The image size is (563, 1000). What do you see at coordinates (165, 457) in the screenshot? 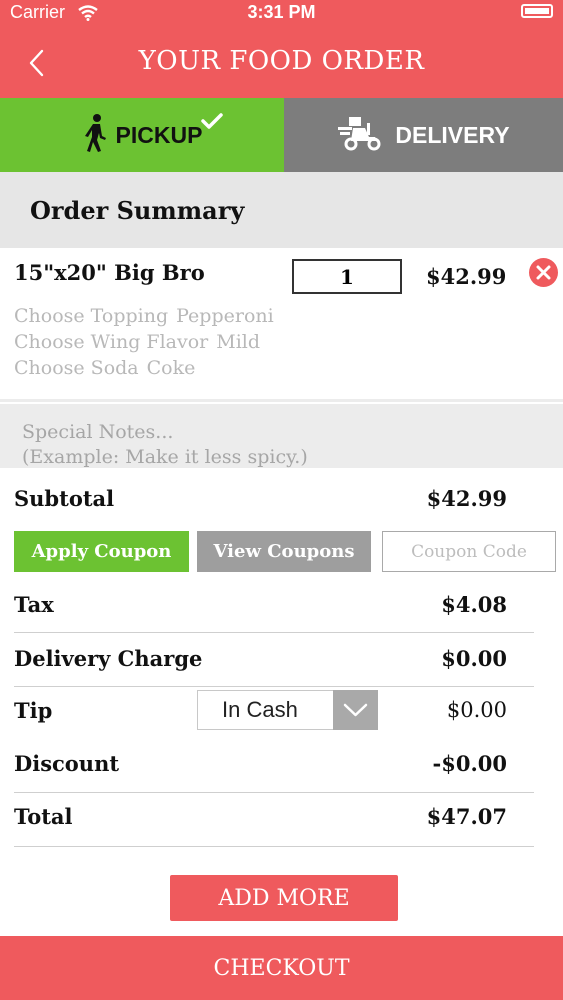
I see `special-notes-example: (Example: Make it less spicy.)` at bounding box center [165, 457].